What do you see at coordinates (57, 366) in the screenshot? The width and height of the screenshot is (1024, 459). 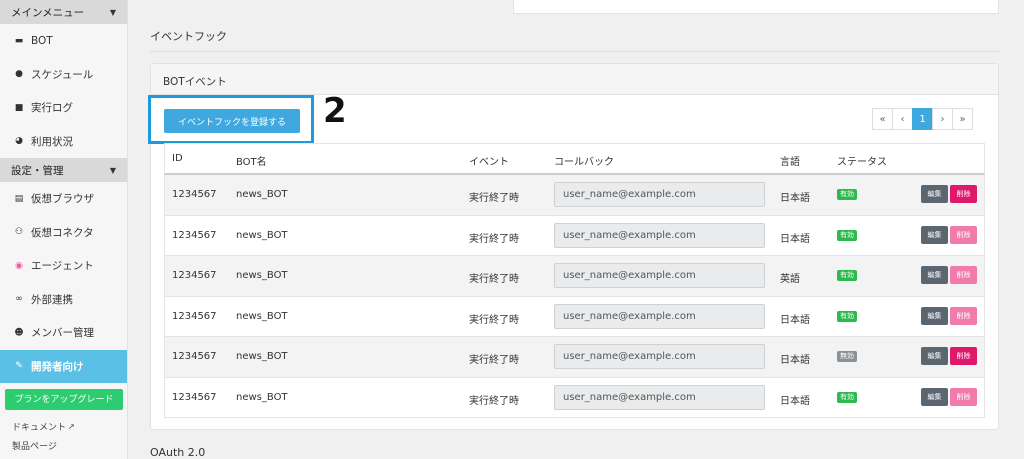 I see `sidebar-item-label: 開発者向け` at bounding box center [57, 366].